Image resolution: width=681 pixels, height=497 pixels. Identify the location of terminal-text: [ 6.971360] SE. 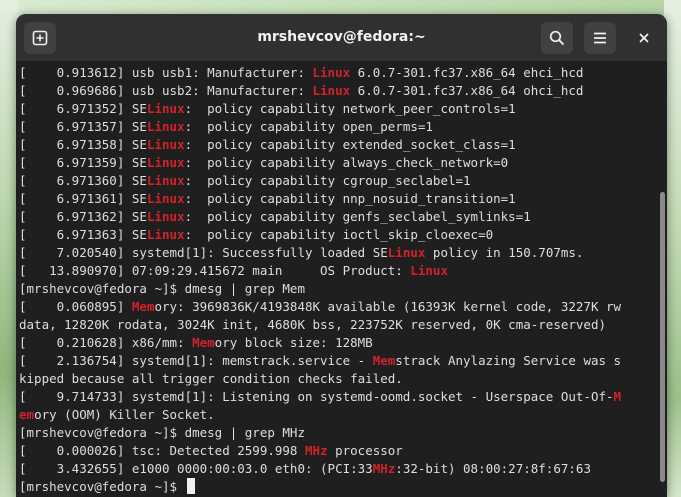
(83, 180).